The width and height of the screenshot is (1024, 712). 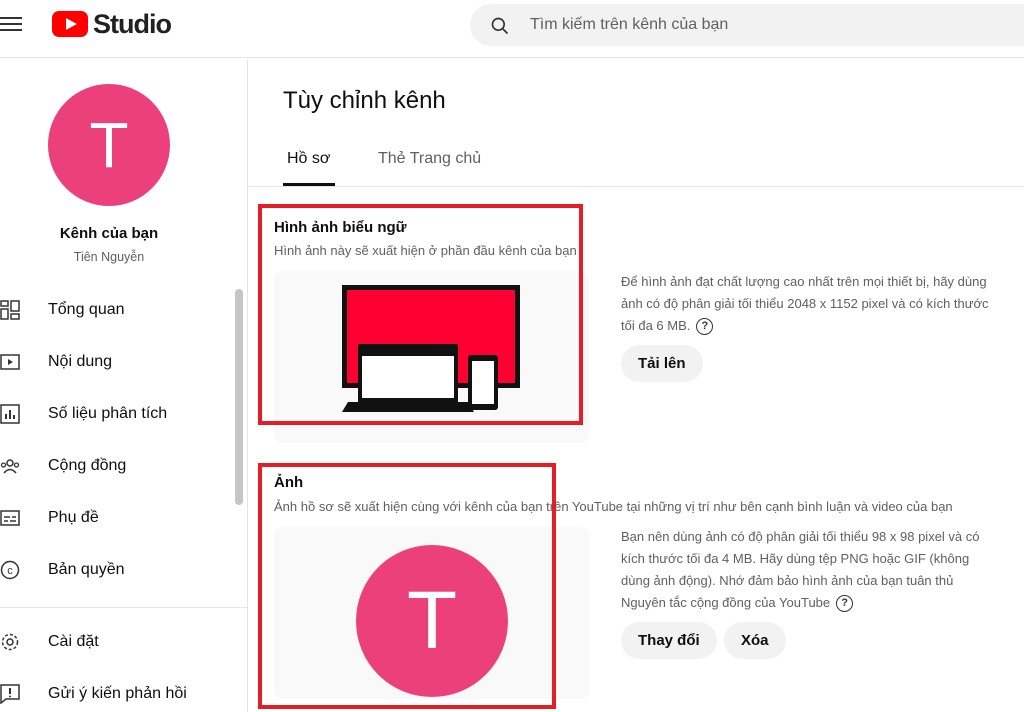 What do you see at coordinates (10, 642) in the screenshot?
I see `settings-icon` at bounding box center [10, 642].